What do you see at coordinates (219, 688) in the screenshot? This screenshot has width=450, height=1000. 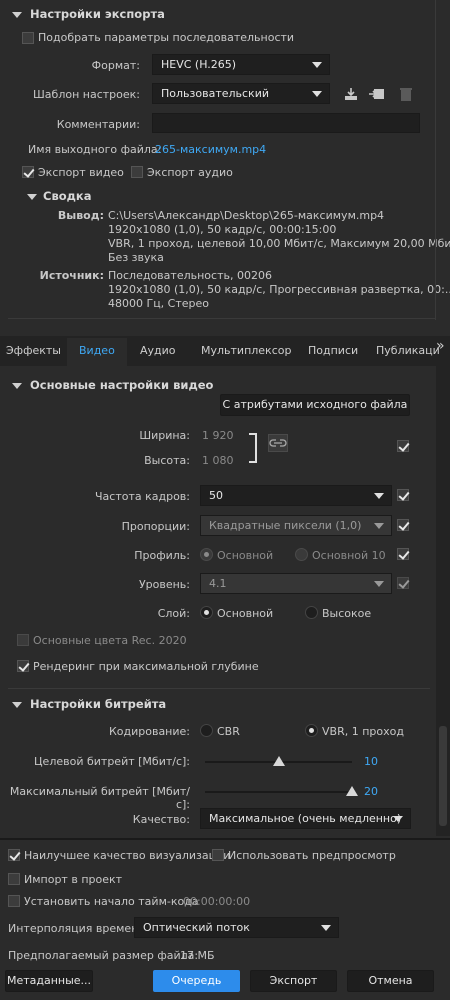 I see `section-divider` at bounding box center [219, 688].